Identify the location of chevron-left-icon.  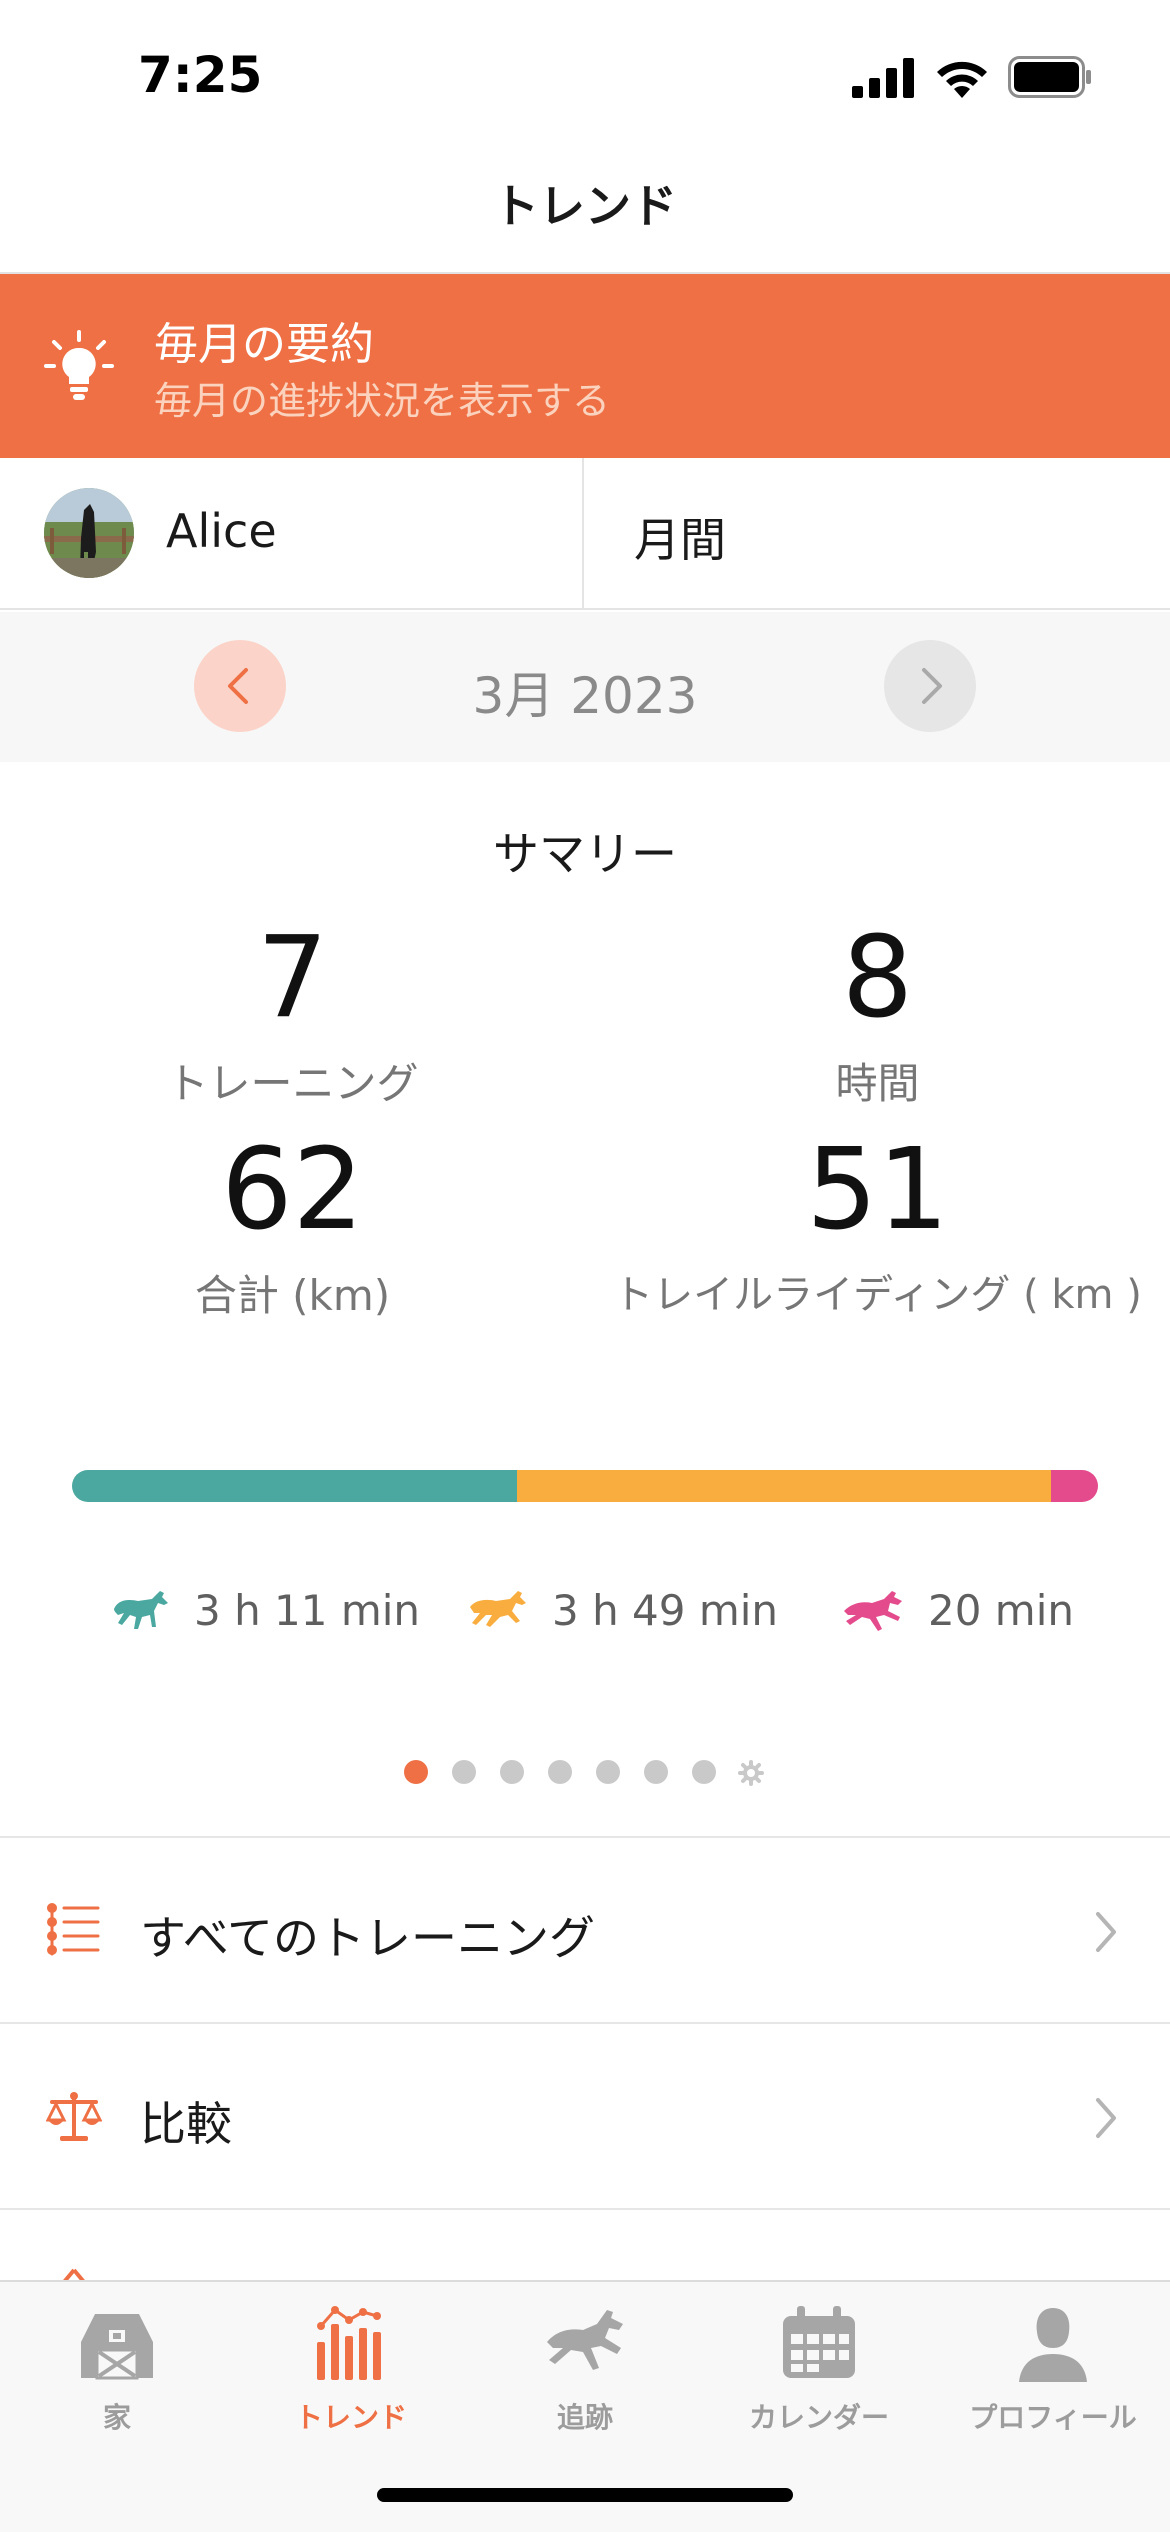
(238, 686).